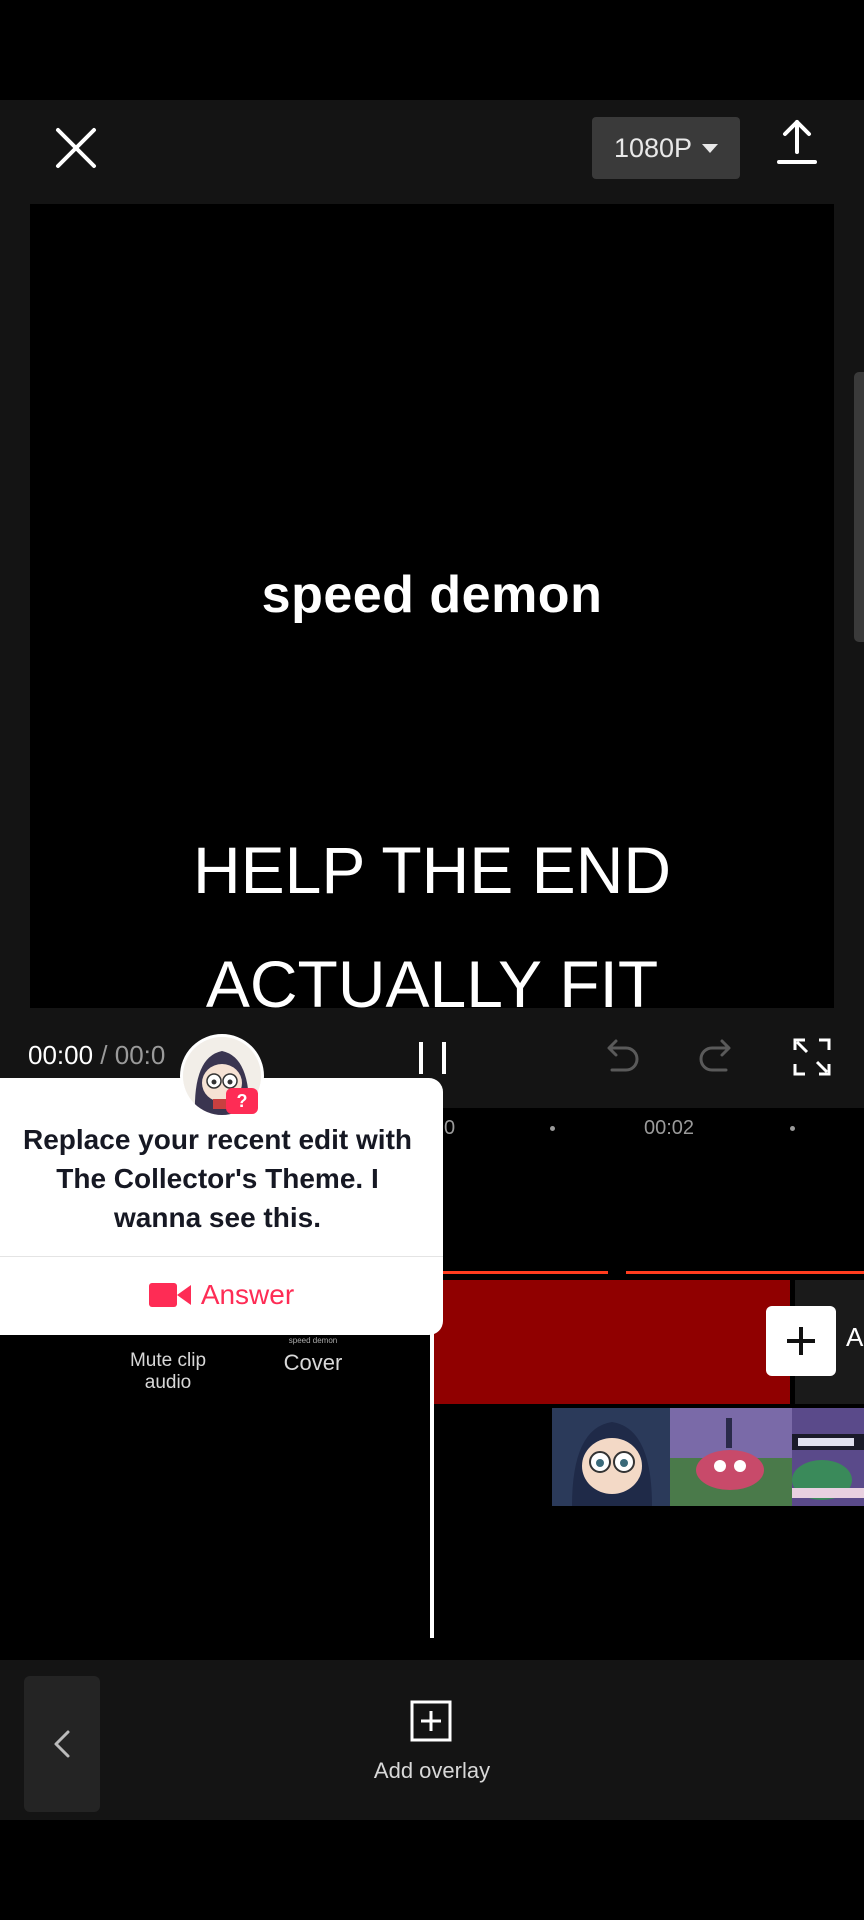  Describe the element at coordinates (313, 1340) in the screenshot. I see `cover-thumbnail-text: speed demon` at that location.